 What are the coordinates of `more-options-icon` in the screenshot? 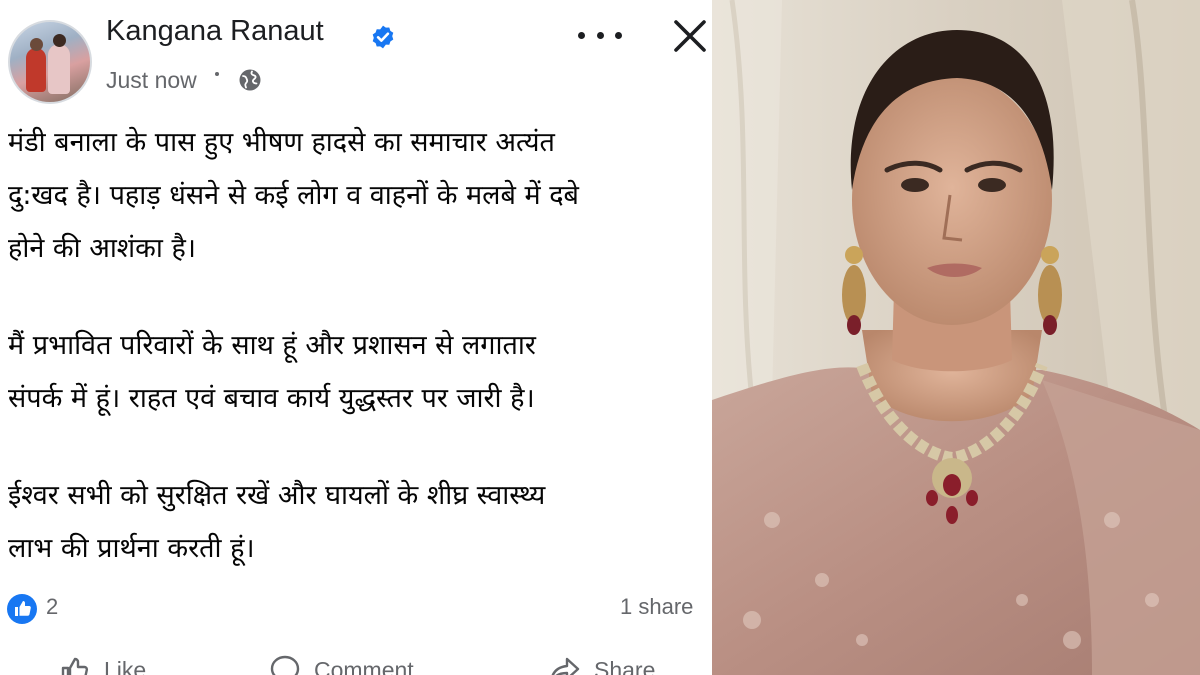 It's located at (600, 35).